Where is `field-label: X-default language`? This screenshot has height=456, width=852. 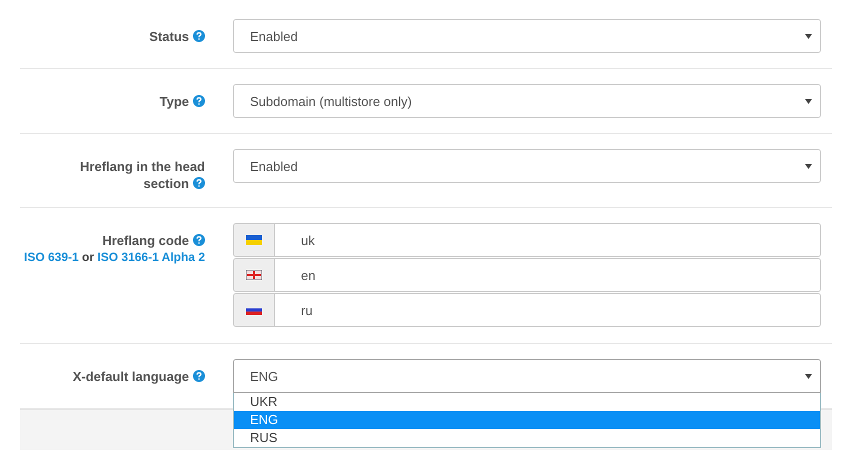 field-label: X-default language is located at coordinates (138, 376).